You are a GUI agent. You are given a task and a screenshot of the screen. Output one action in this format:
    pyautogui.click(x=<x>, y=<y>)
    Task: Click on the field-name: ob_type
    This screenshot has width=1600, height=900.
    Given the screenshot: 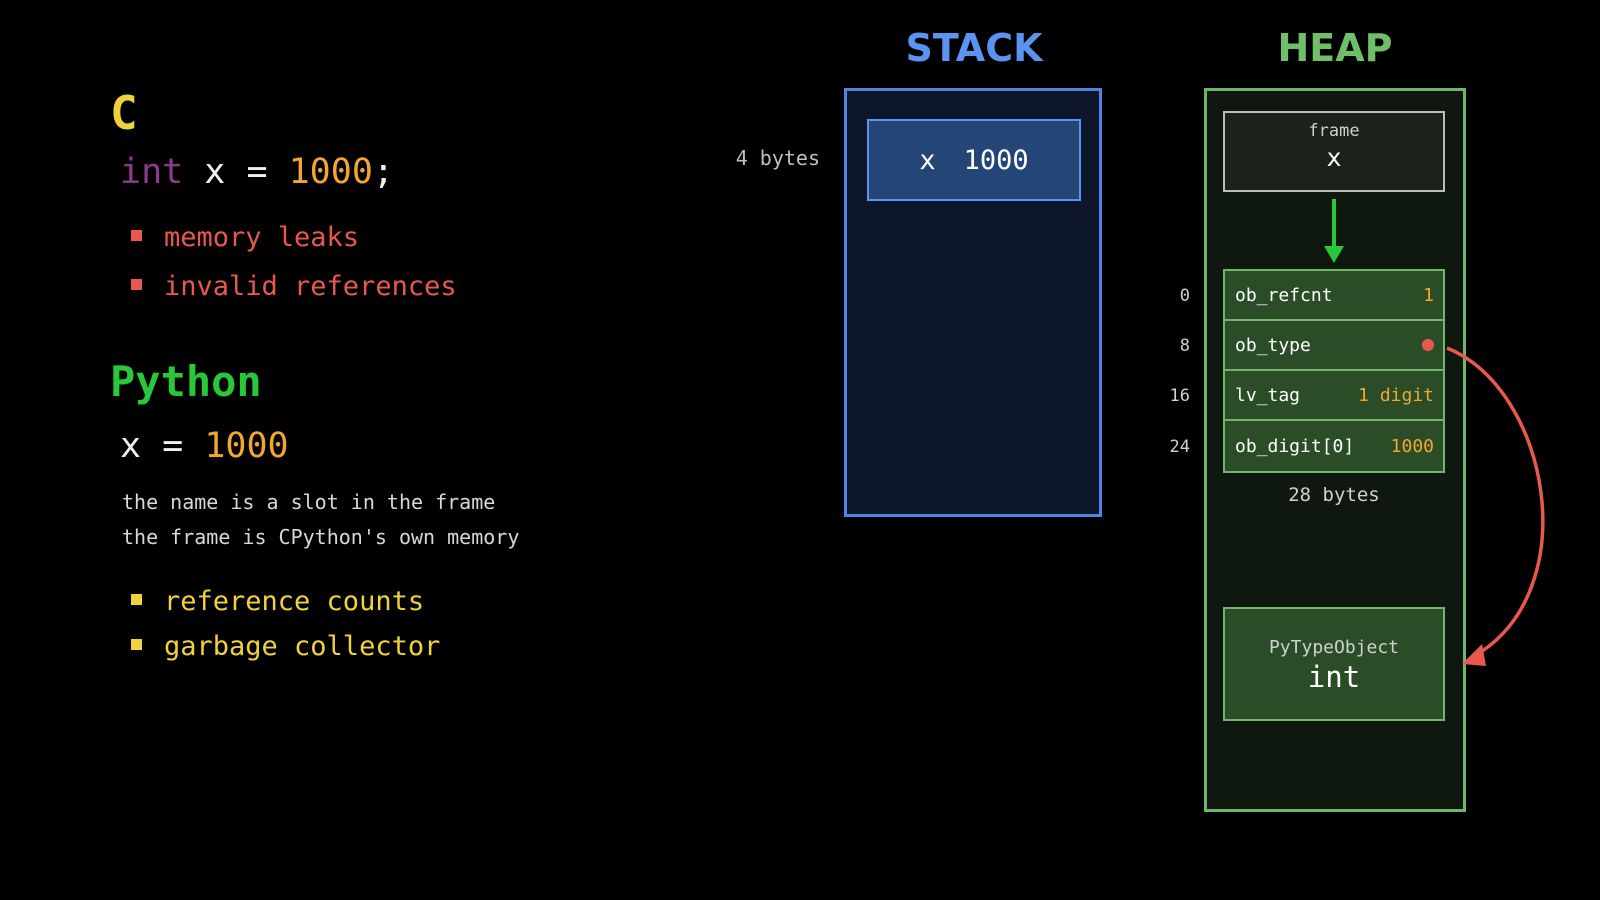 What is the action you would take?
    pyautogui.click(x=1273, y=345)
    